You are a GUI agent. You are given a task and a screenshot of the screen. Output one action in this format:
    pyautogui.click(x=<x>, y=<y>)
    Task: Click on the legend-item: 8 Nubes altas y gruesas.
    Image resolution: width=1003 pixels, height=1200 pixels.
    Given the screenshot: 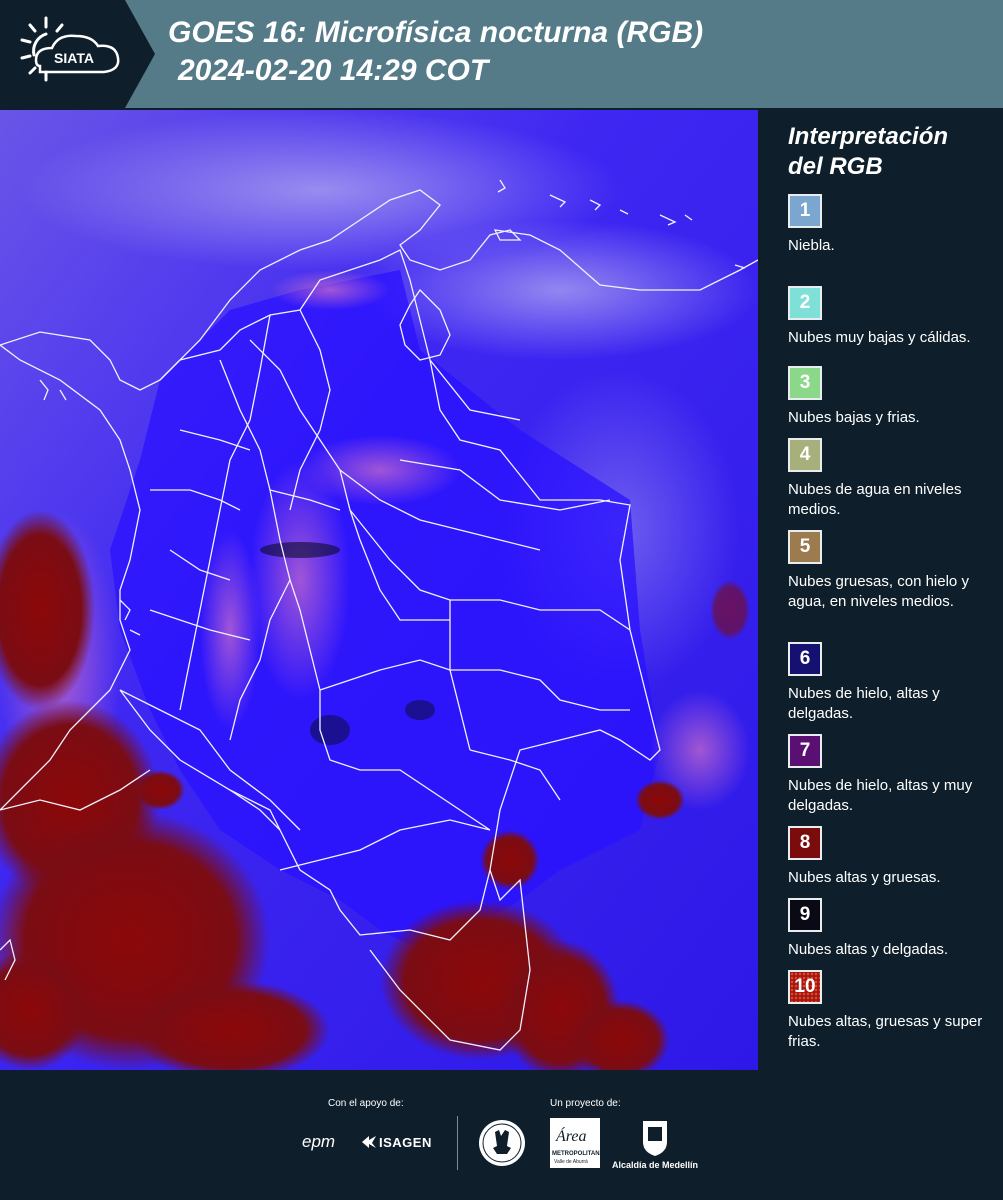 What is the action you would take?
    pyautogui.click(x=893, y=857)
    